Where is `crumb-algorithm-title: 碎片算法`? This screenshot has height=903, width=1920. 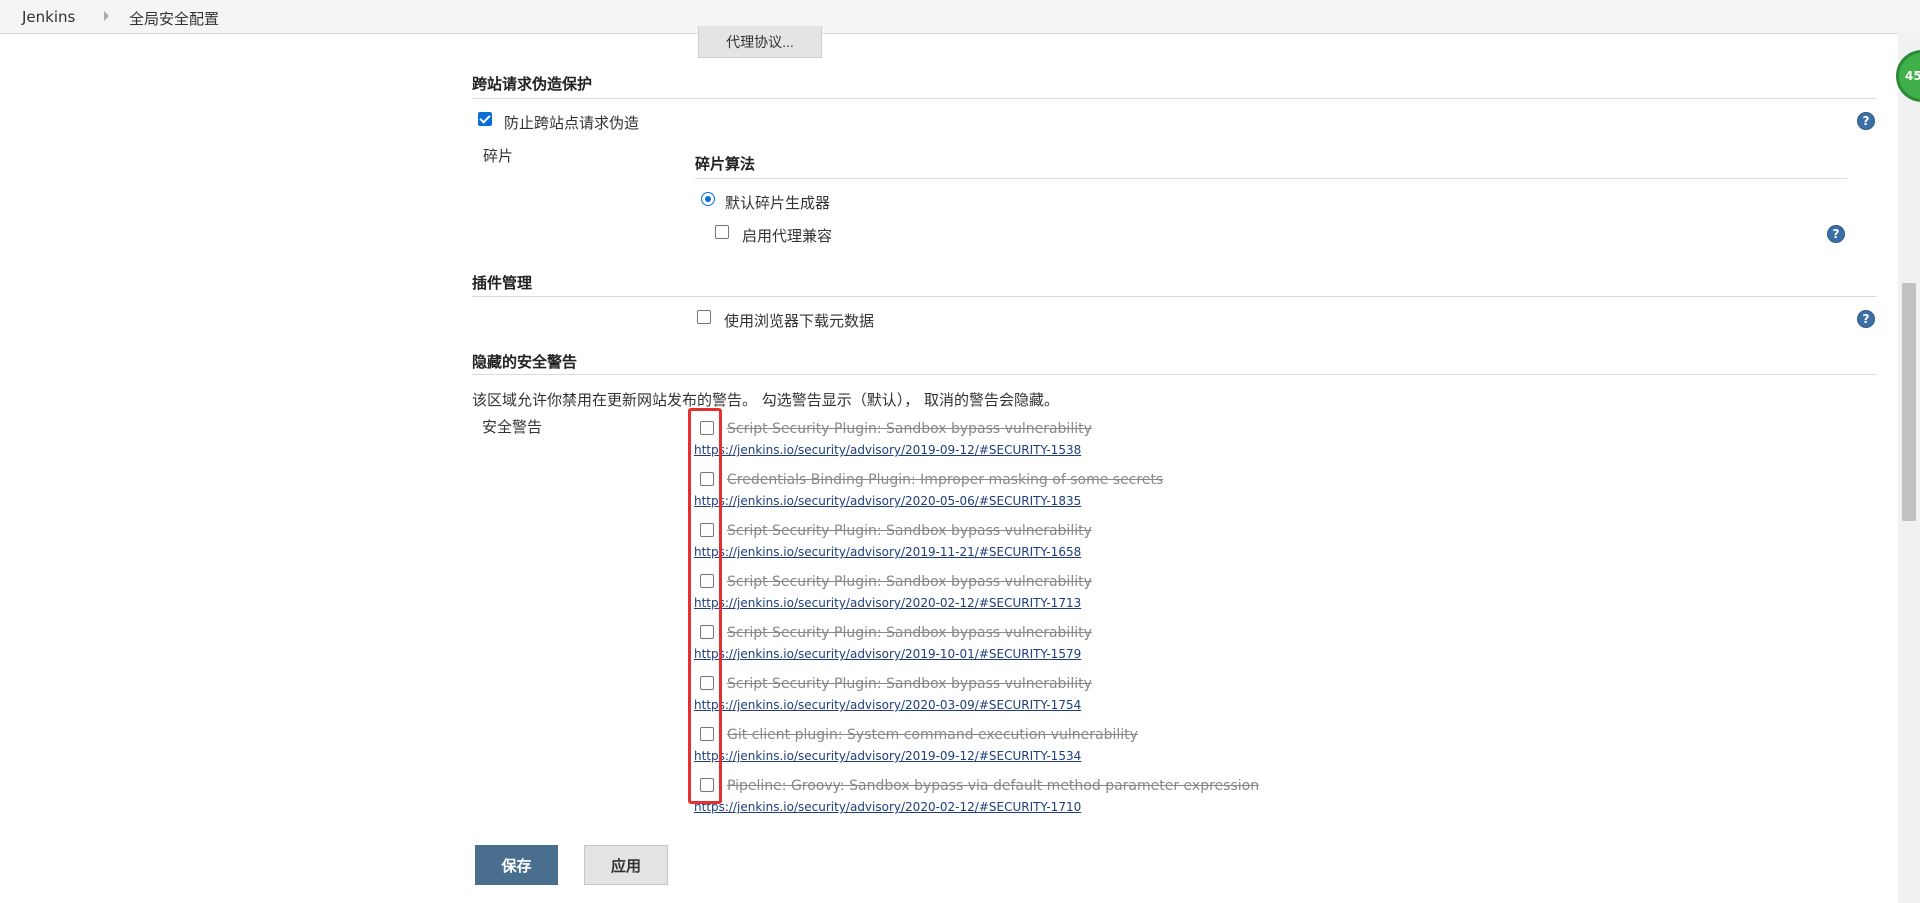
crumb-algorithm-title: 碎片算法 is located at coordinates (725, 164).